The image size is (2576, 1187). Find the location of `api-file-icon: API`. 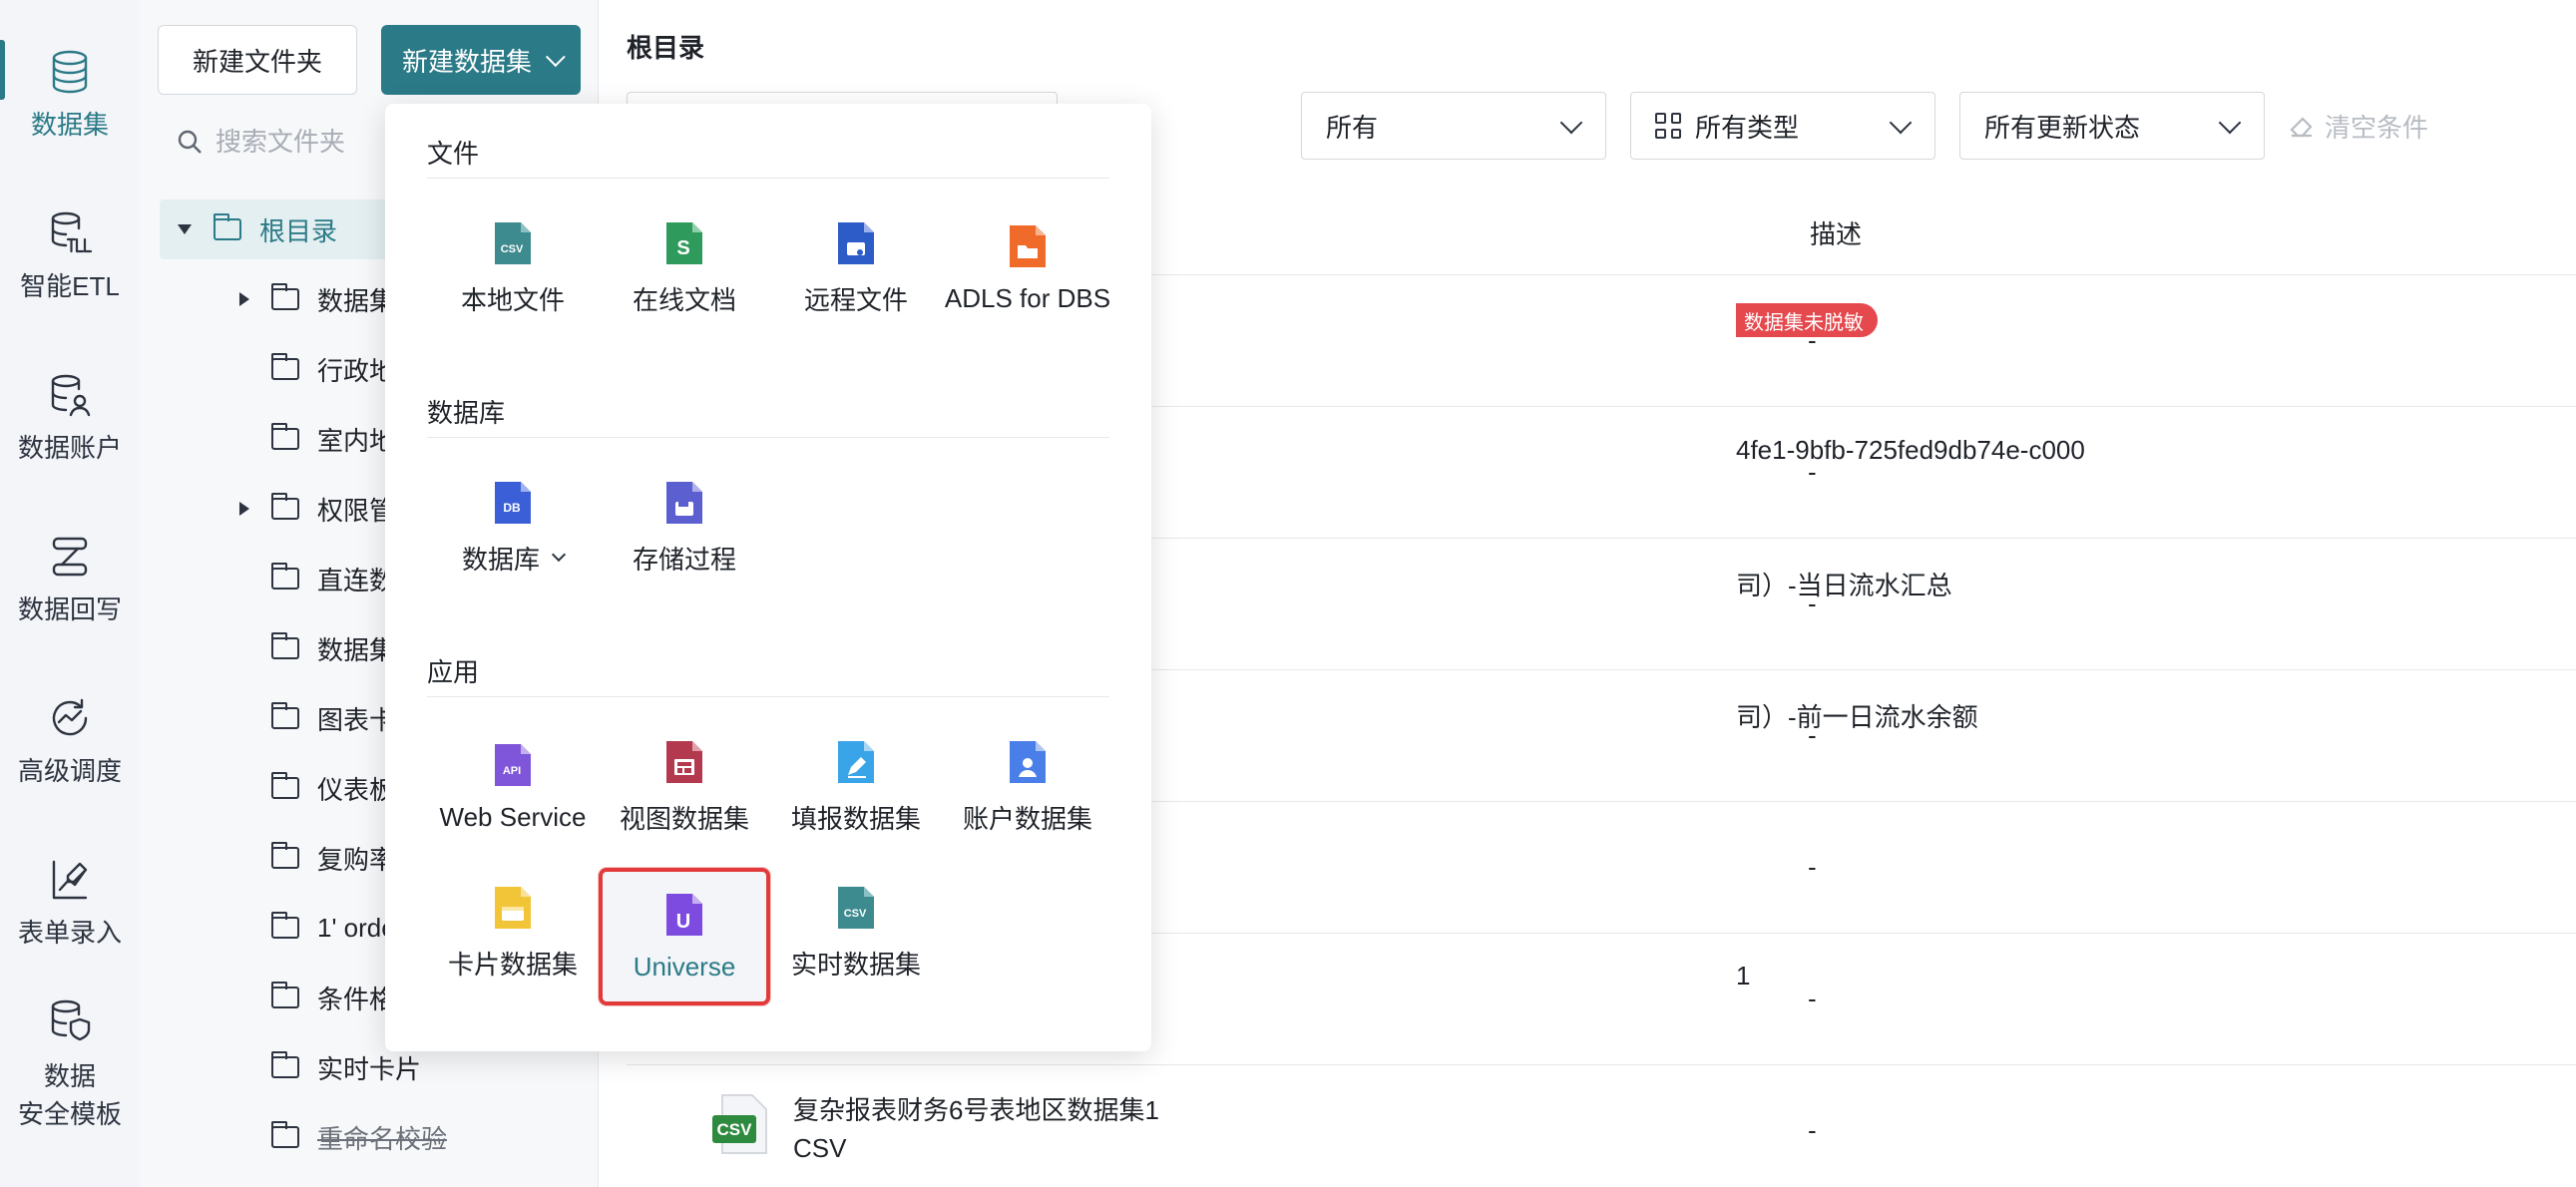

api-file-icon: API is located at coordinates (513, 764).